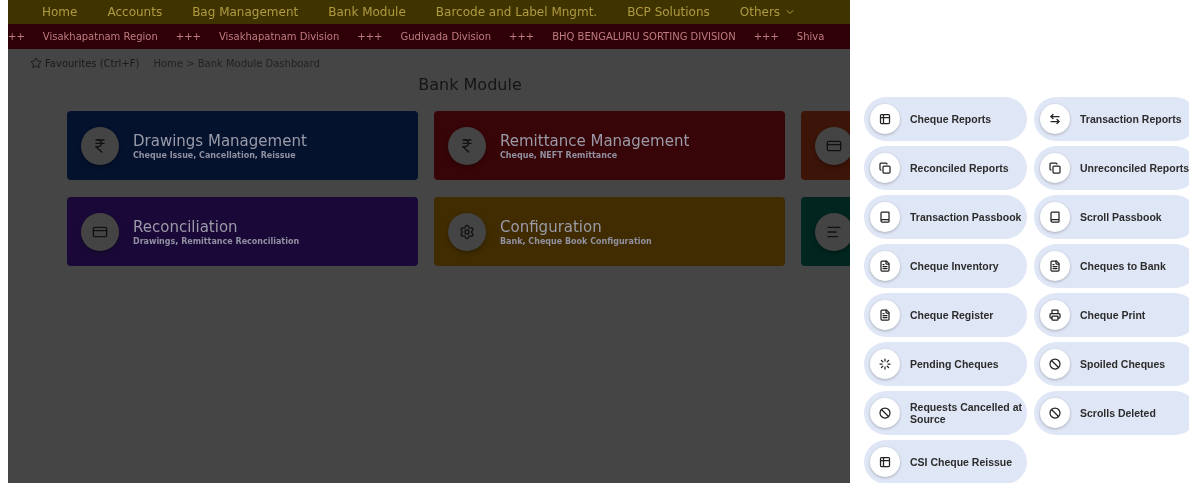  Describe the element at coordinates (1111, 413) in the screenshot. I see `menu-item: Scrolls Deleted` at that location.